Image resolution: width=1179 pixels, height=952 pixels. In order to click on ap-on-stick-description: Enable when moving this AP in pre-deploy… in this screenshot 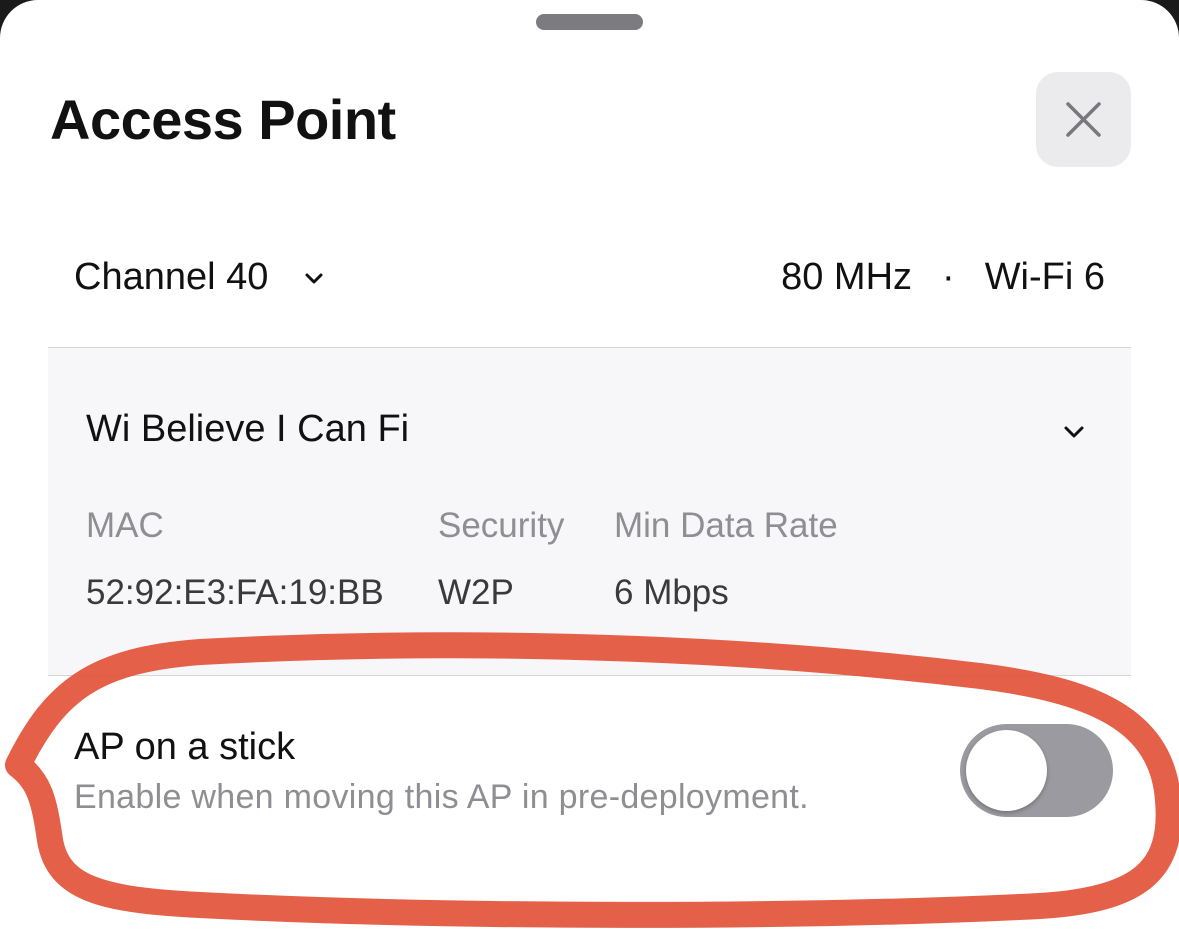, I will do `click(441, 797)`.